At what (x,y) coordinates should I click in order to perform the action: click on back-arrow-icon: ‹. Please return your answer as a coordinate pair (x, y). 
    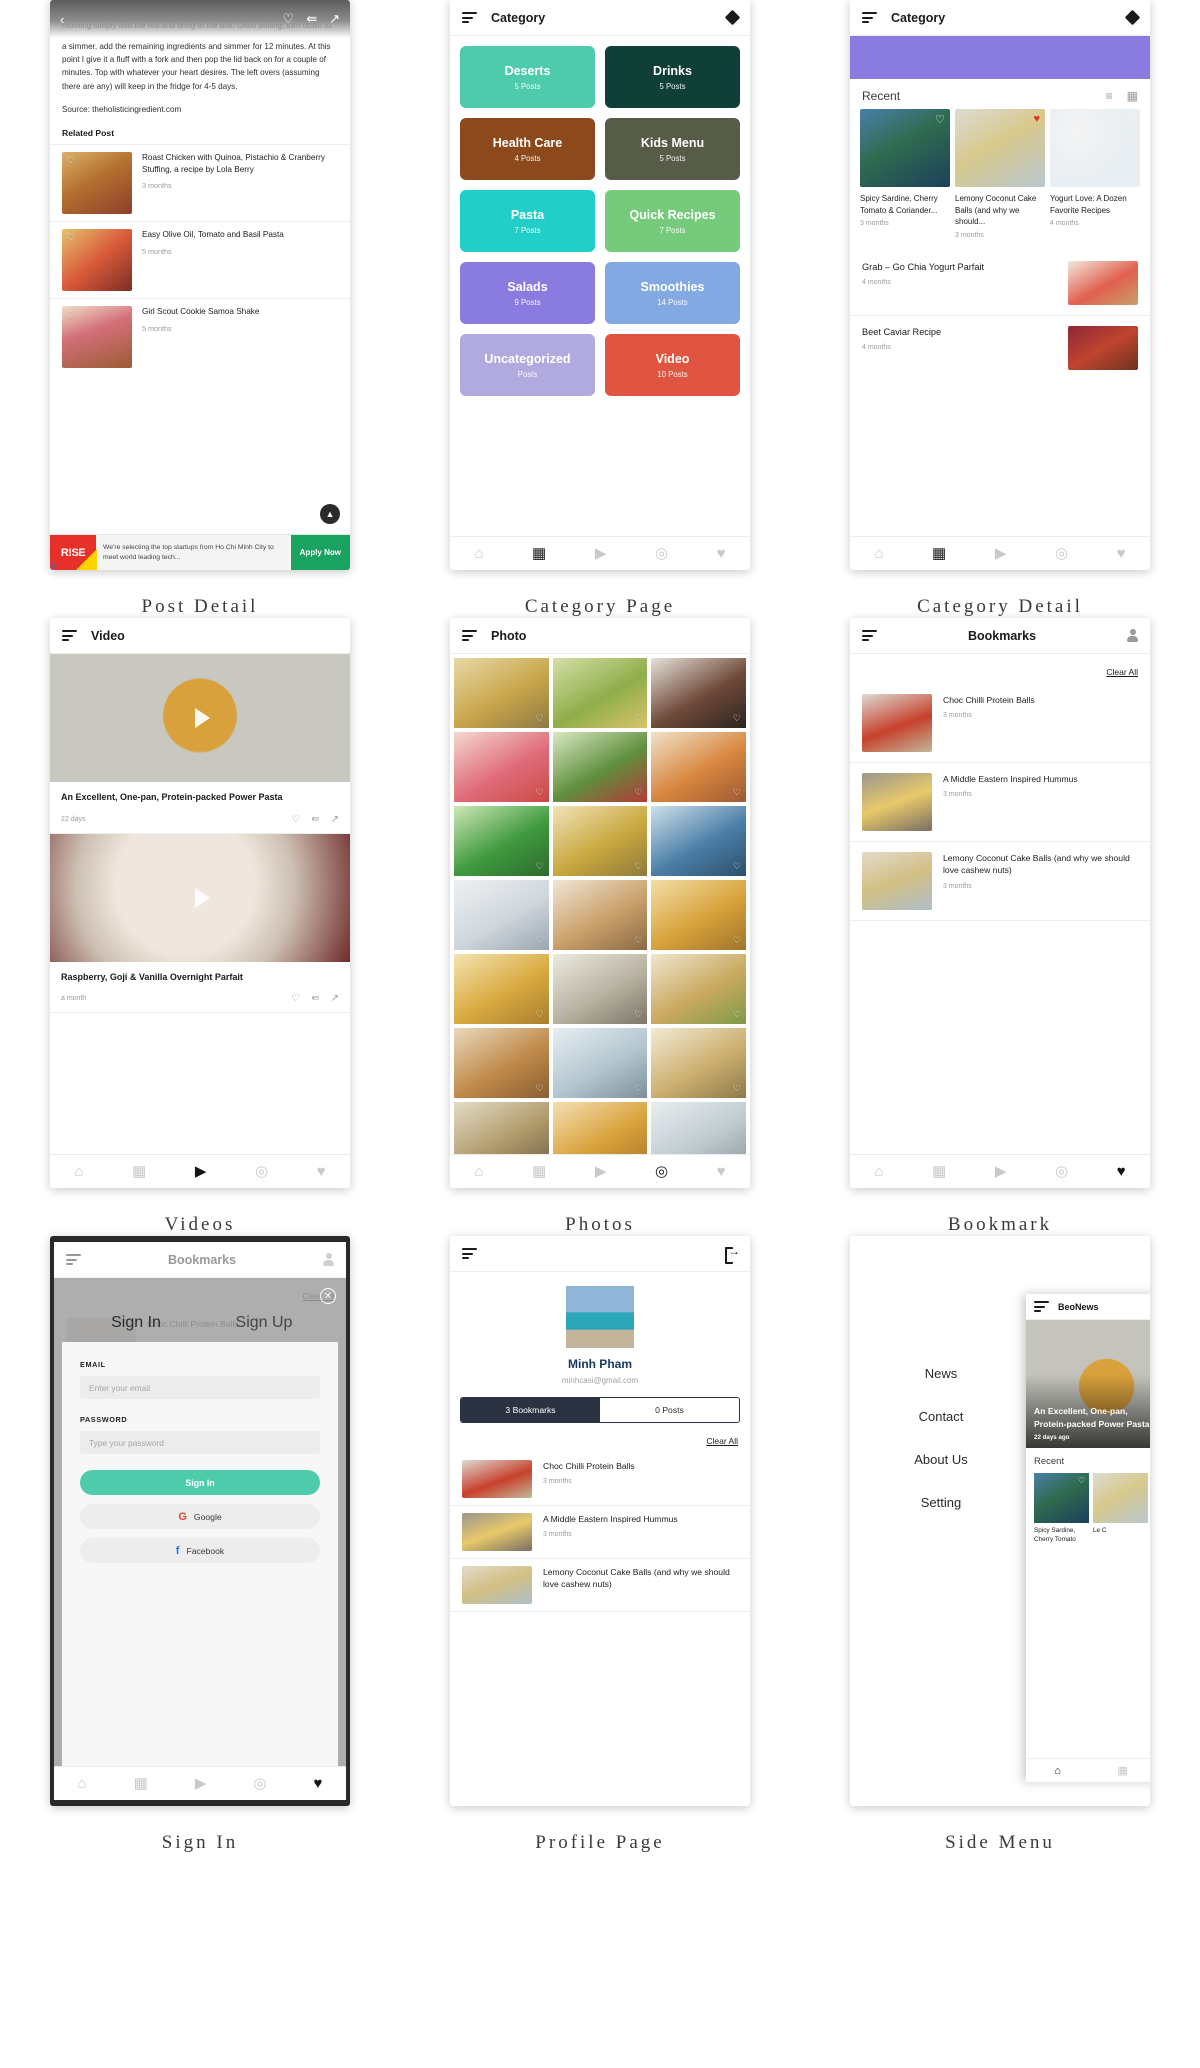
    Looking at the image, I should click on (62, 19).